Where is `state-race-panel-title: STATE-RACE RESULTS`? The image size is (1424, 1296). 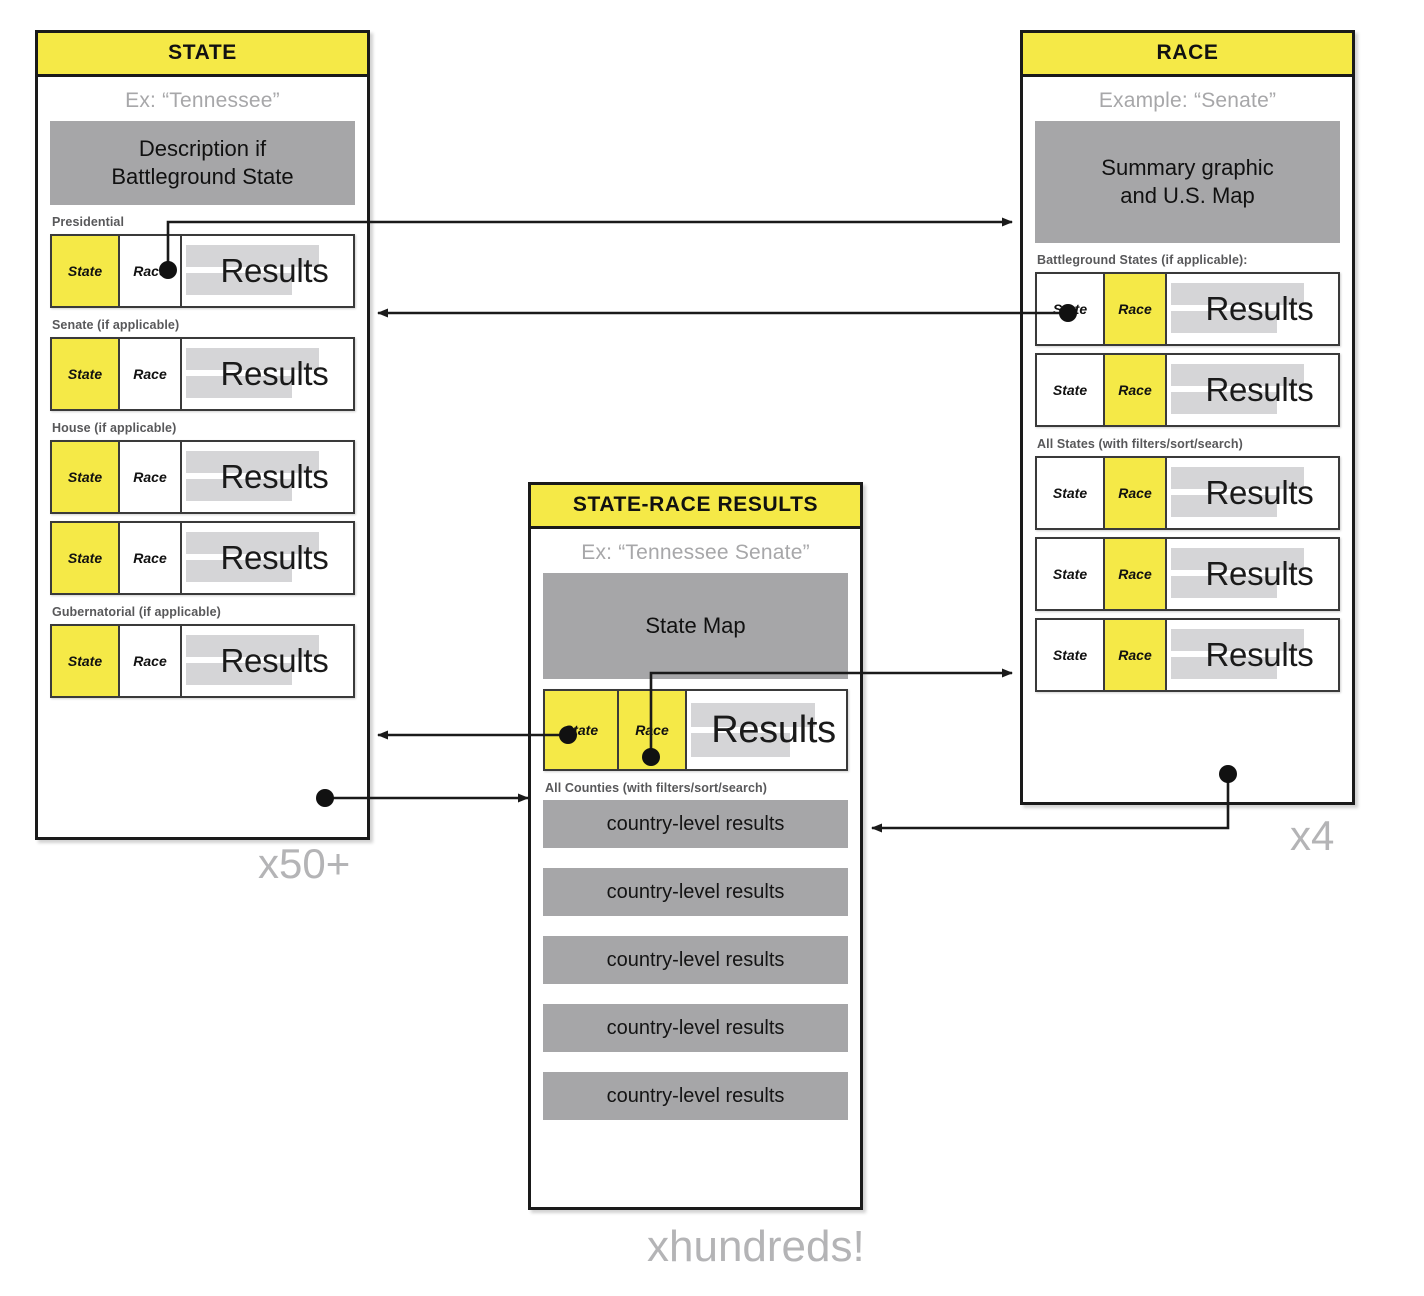
state-race-panel-title: STATE-RACE RESULTS is located at coordinates (695, 507).